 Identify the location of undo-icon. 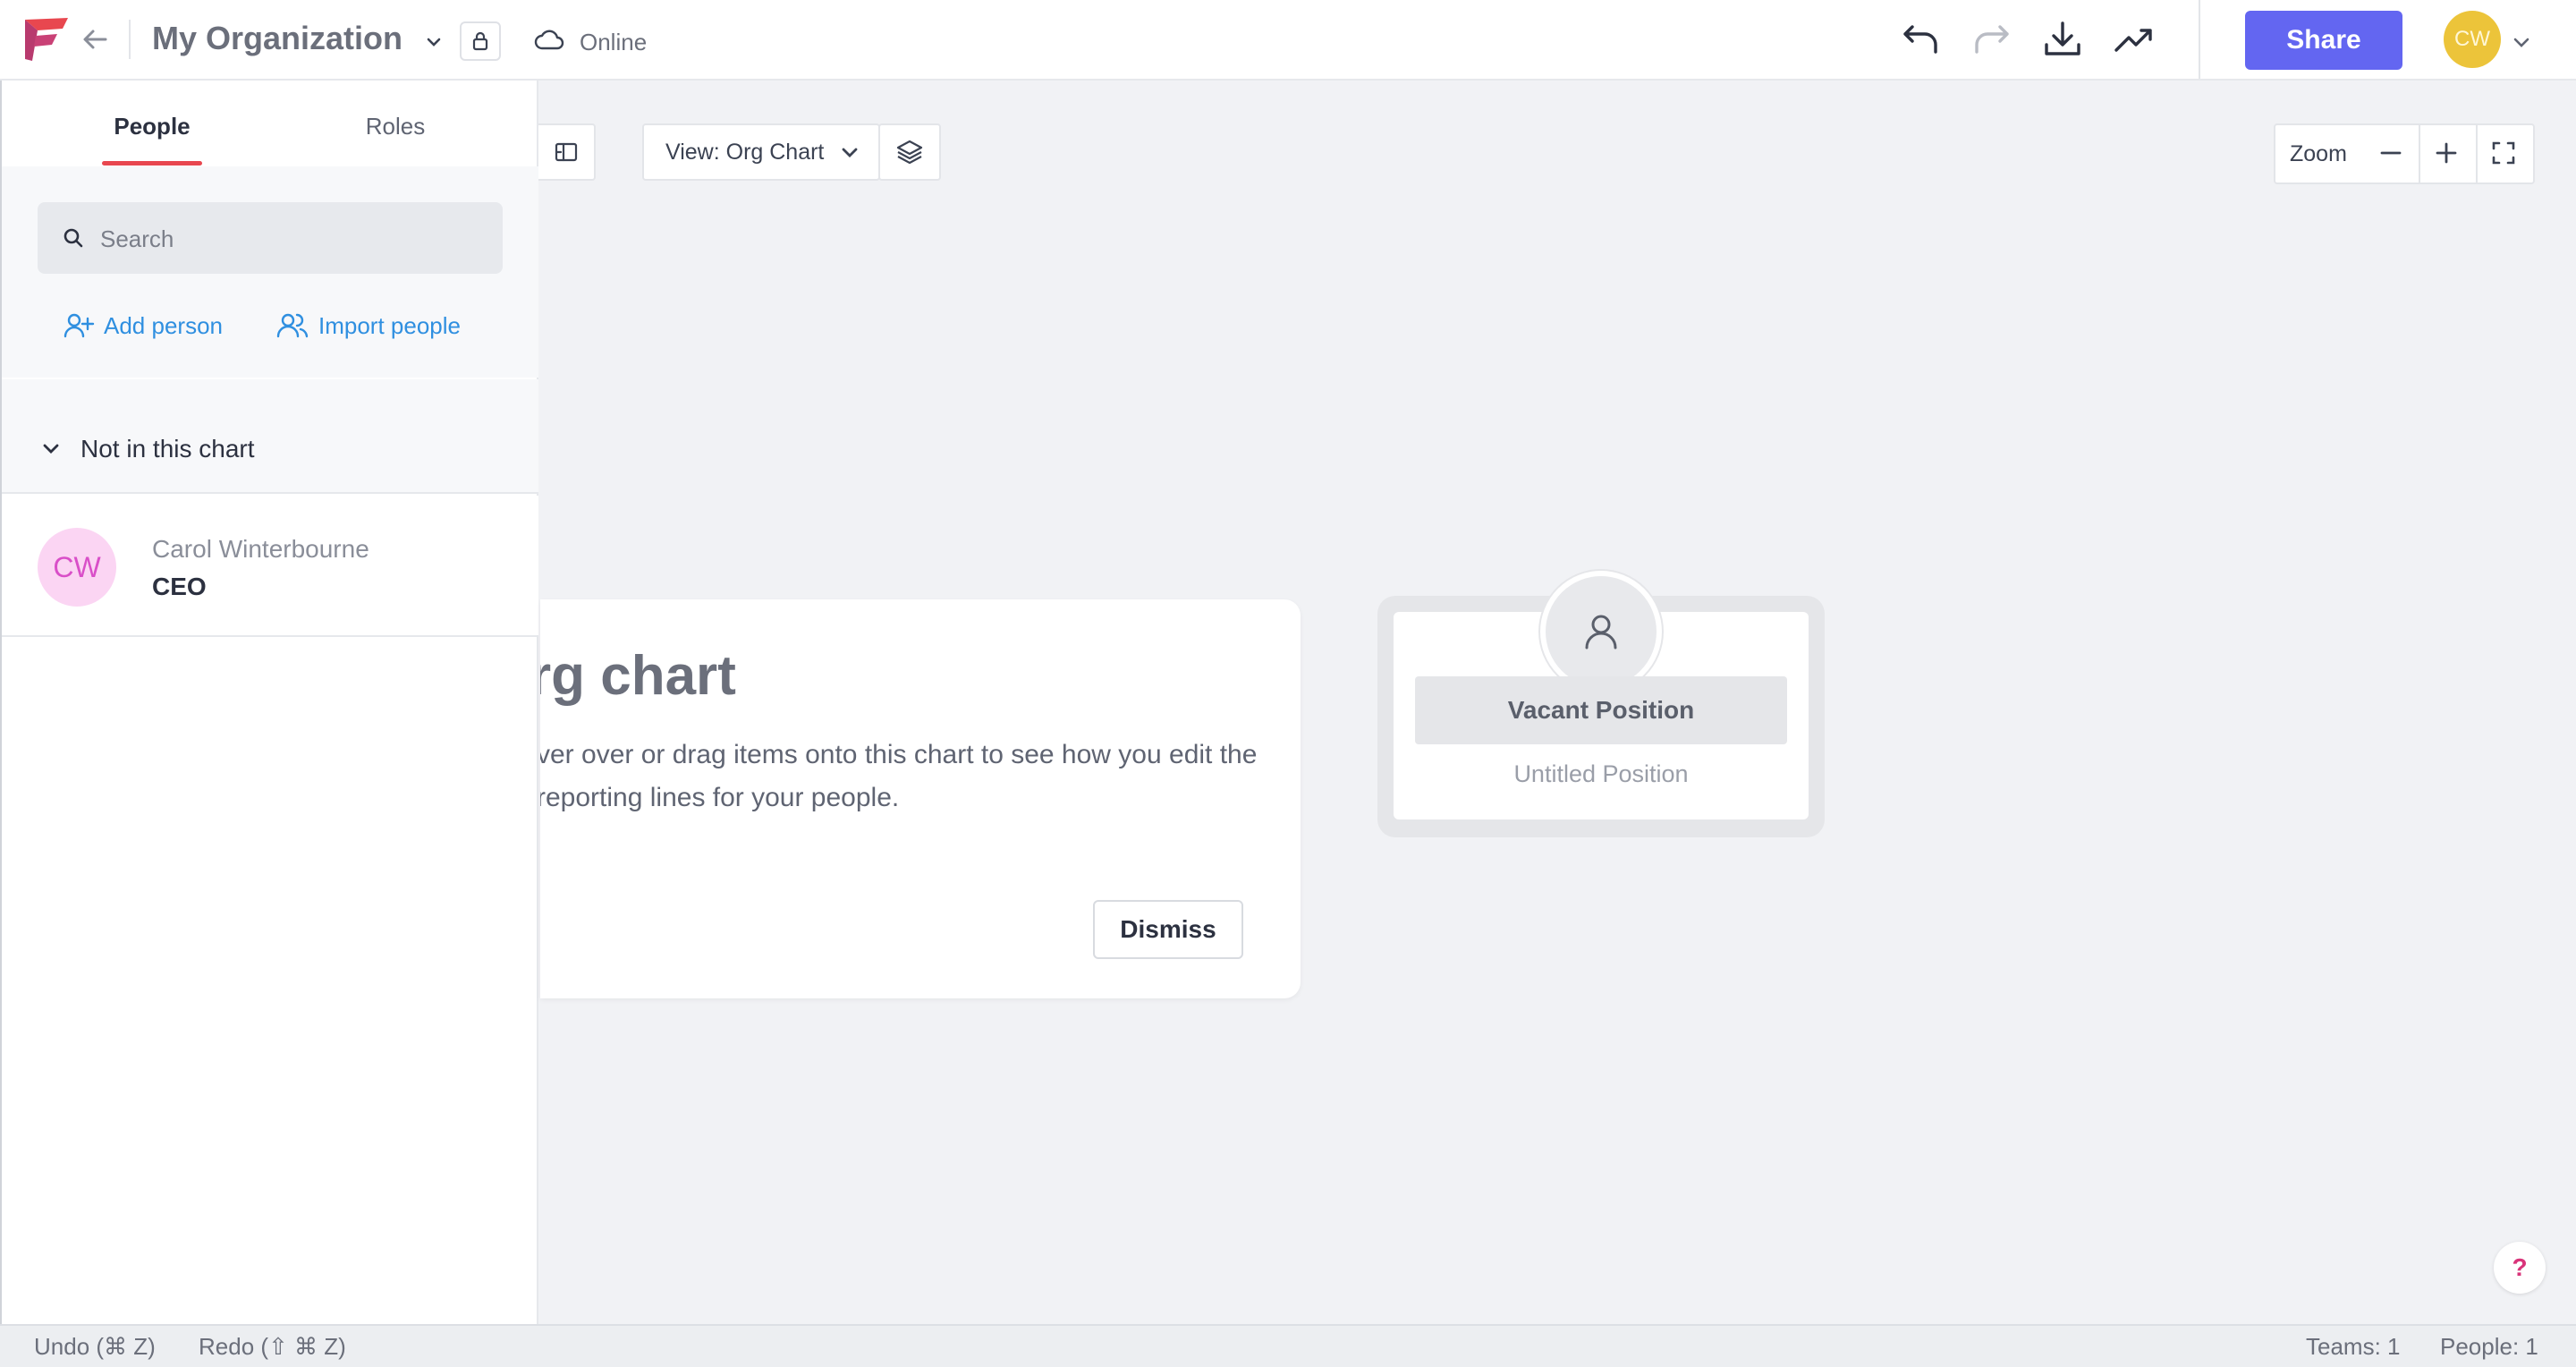
(1921, 39).